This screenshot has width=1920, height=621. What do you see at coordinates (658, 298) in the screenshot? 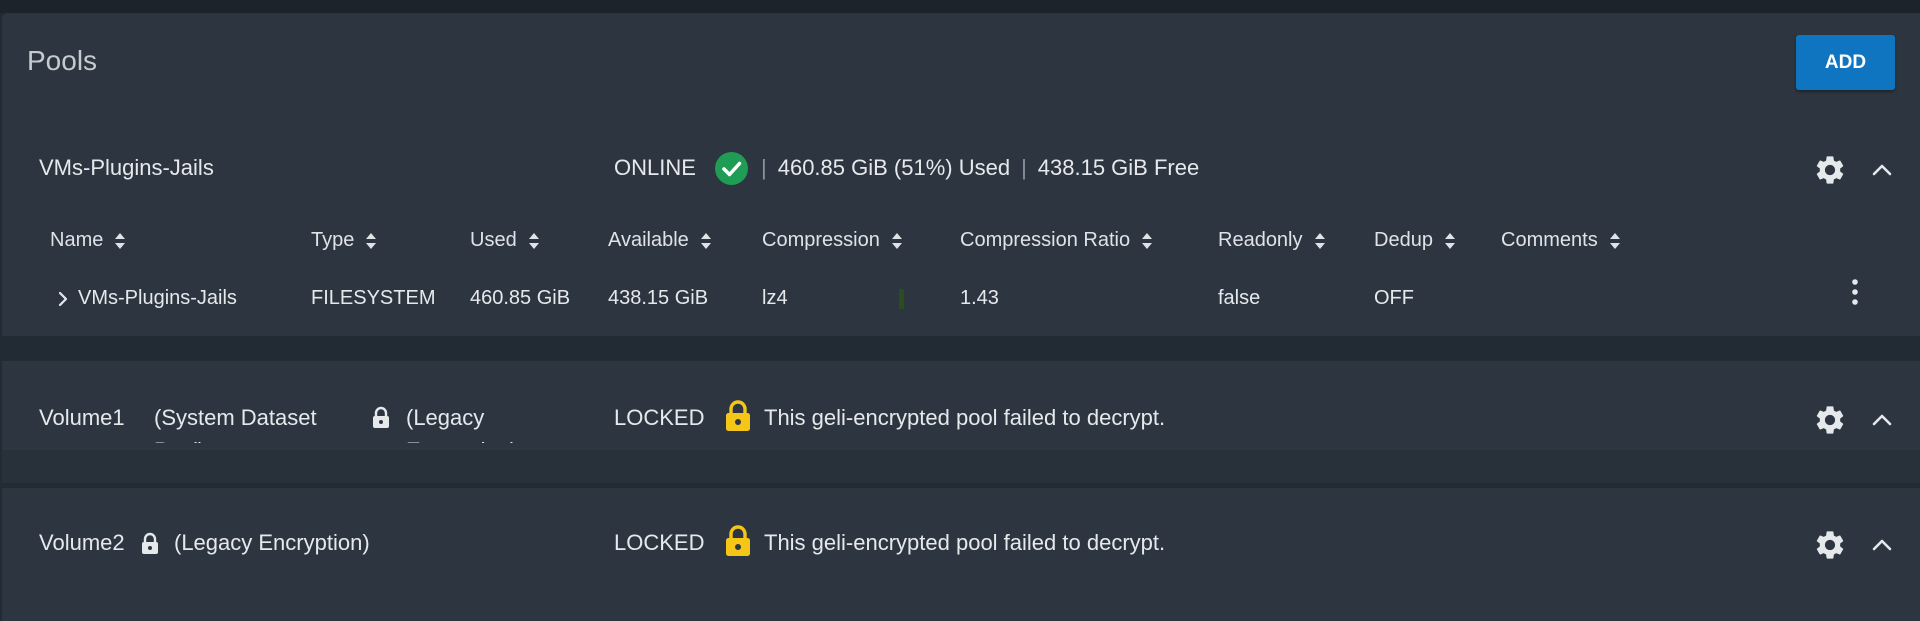
I see `cell-available: 438.15 GiB` at bounding box center [658, 298].